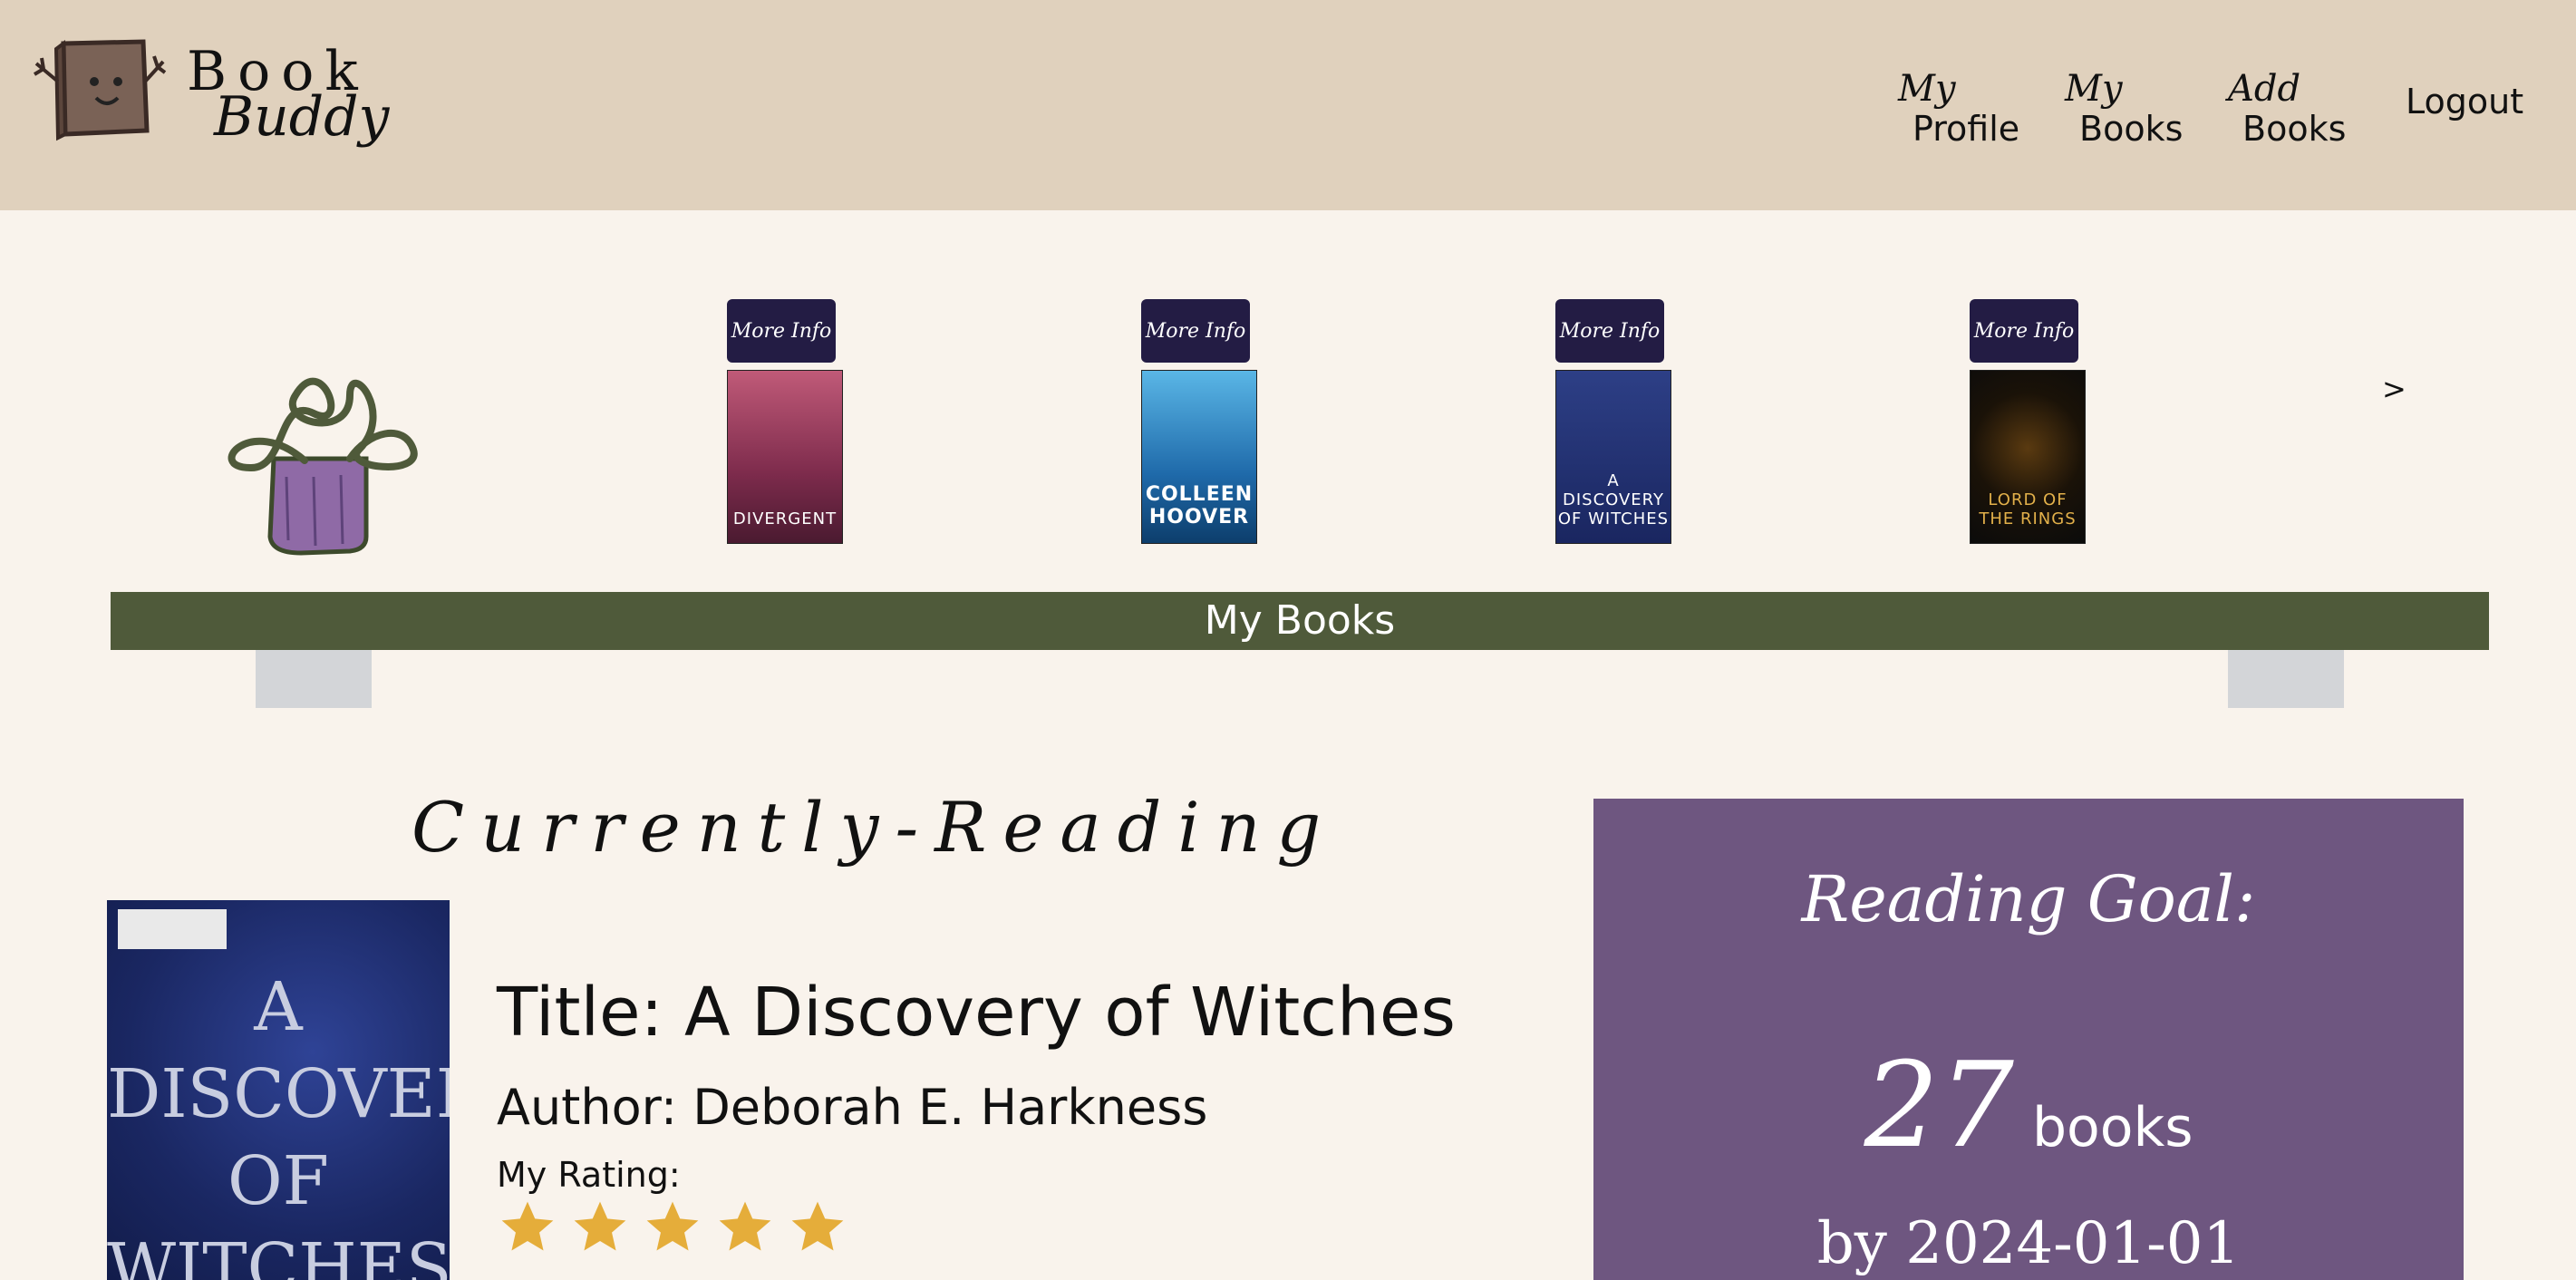  I want to click on nav-my-books: My Books, so click(2124, 109).